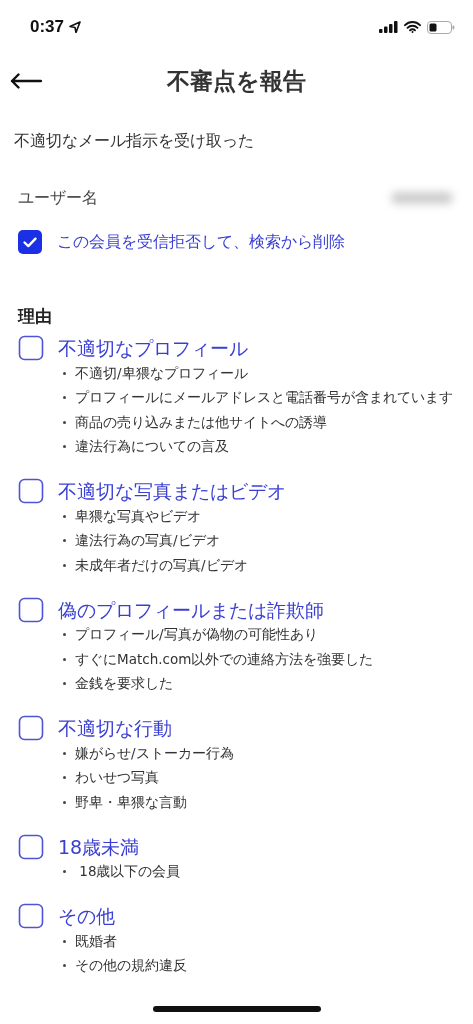  What do you see at coordinates (196, 635) in the screenshot?
I see `reason-detail: プロフィール/写真が偽物の可能性あり` at bounding box center [196, 635].